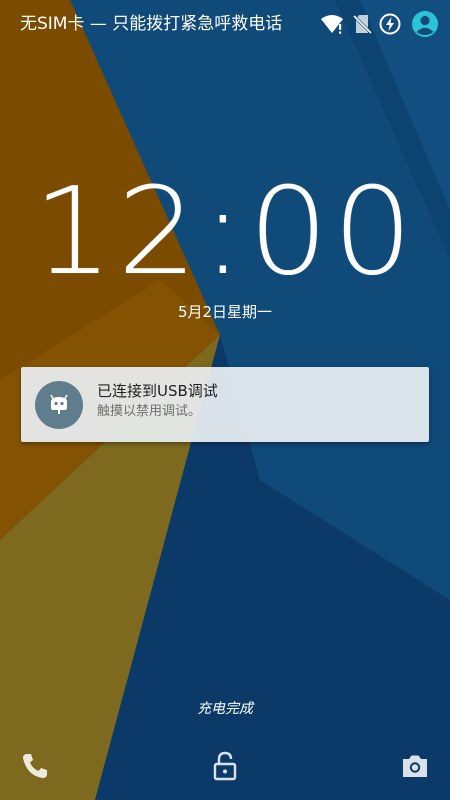  I want to click on lockscreen-date: 5月2日星期一, so click(225, 312).